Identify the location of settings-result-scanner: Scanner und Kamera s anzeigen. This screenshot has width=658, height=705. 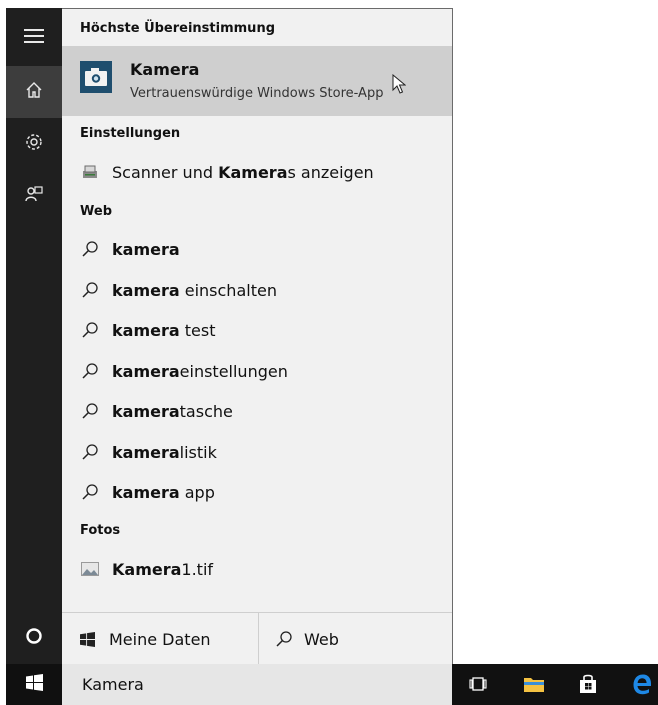
(257, 172).